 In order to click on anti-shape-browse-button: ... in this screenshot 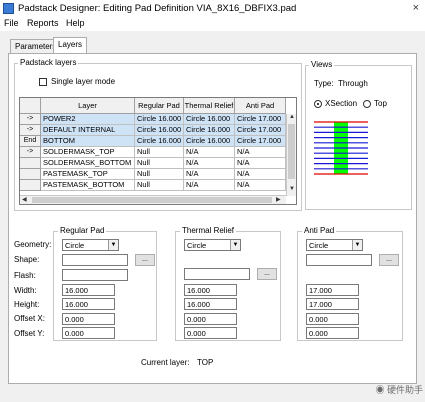, I will do `click(389, 260)`.